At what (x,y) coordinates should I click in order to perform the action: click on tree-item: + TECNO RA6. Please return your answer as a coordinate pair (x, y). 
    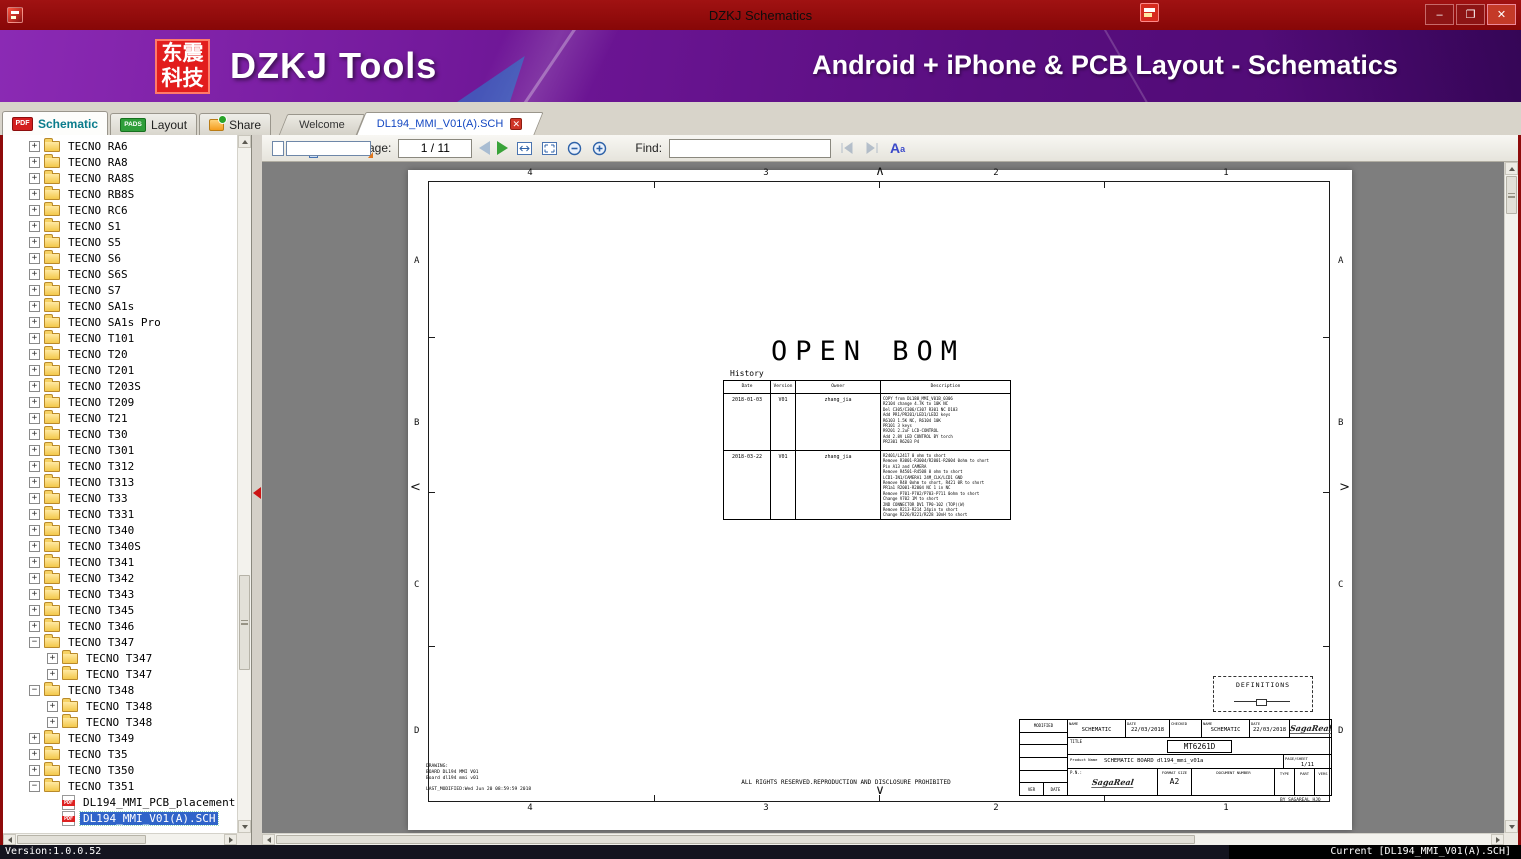
    Looking at the image, I should click on (120, 145).